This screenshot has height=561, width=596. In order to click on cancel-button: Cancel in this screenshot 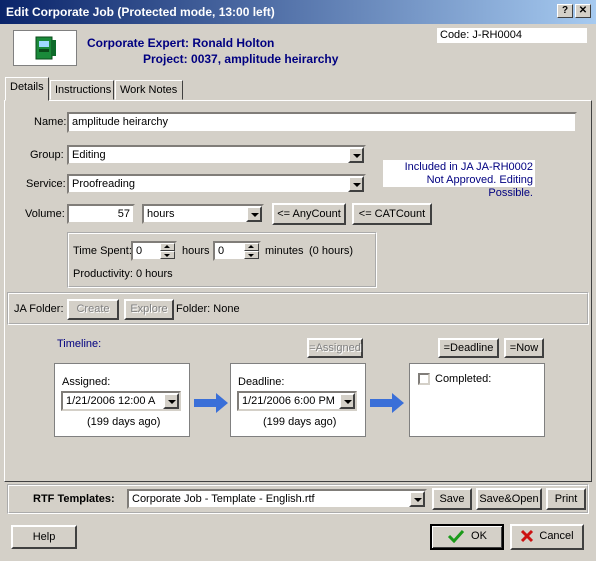, I will do `click(547, 537)`.